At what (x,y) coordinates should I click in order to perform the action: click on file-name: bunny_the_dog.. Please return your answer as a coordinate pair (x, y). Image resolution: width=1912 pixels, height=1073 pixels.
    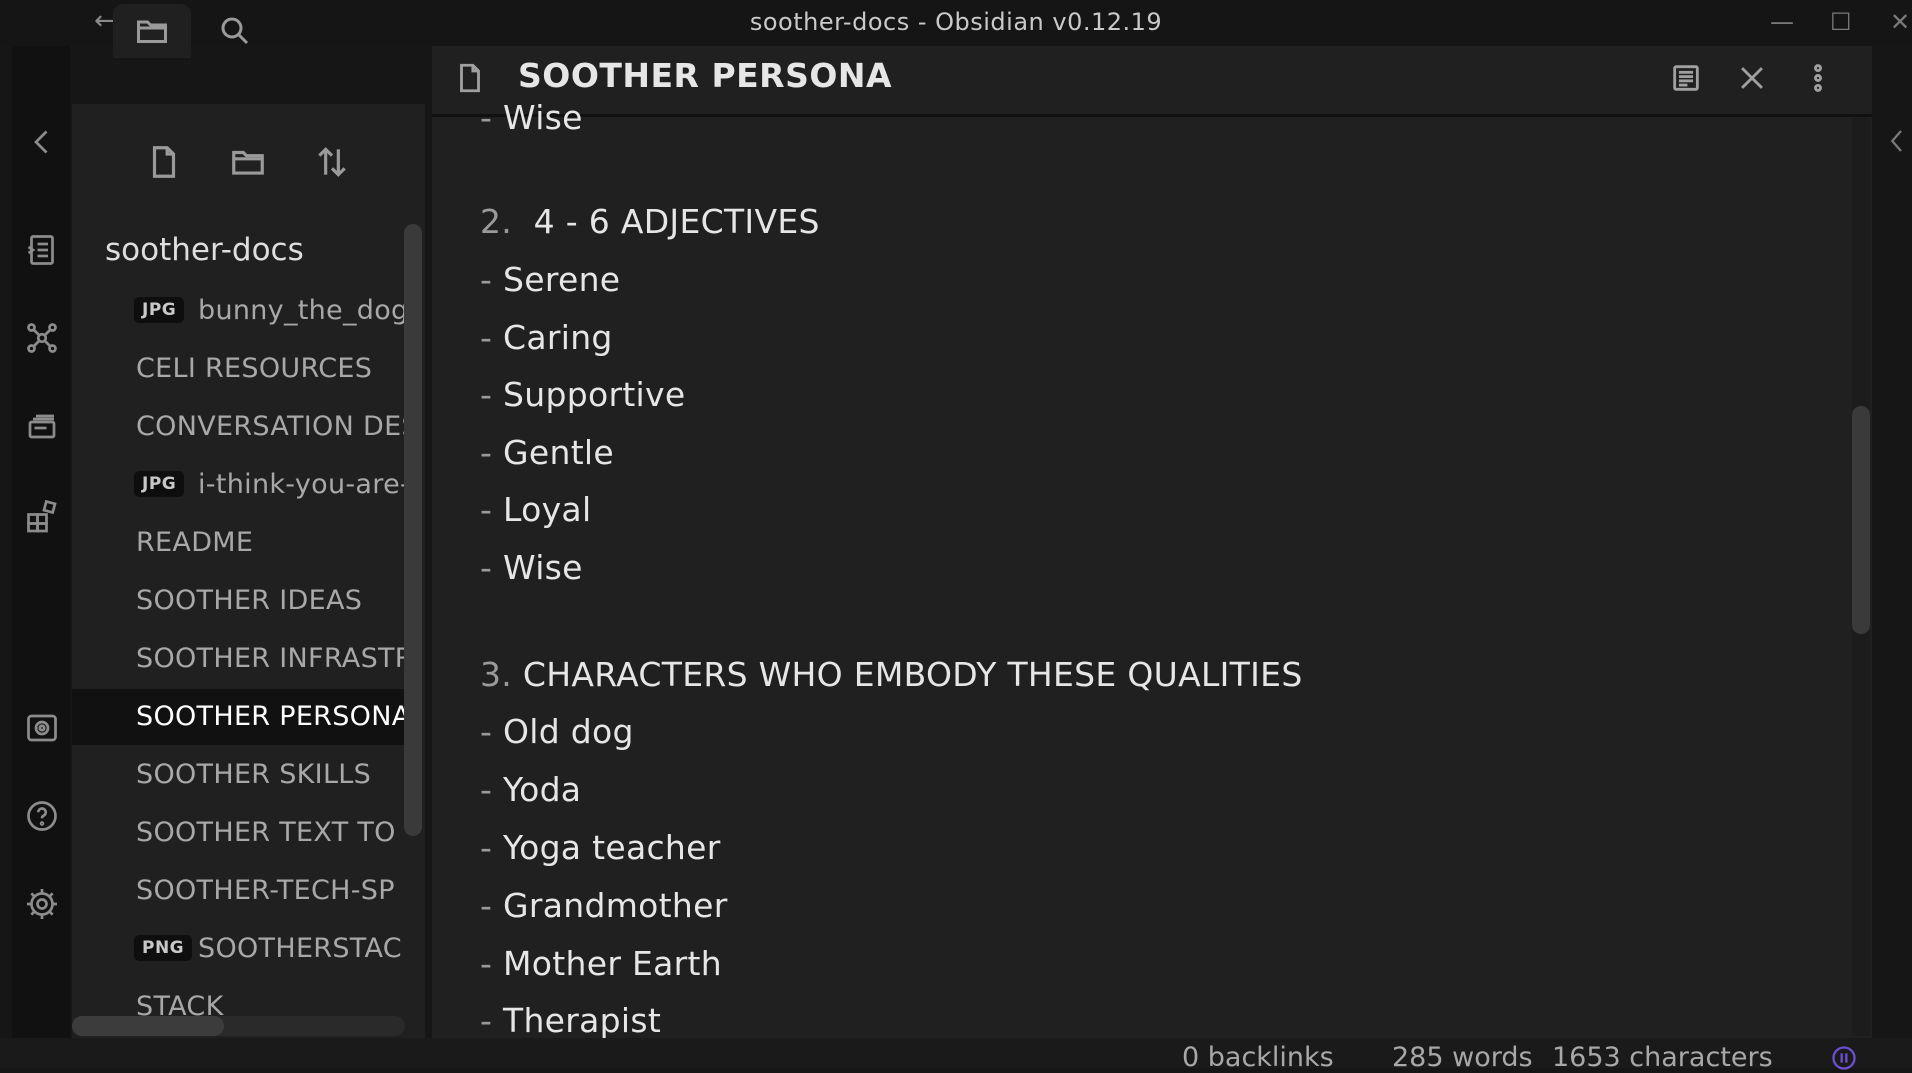
    Looking at the image, I should click on (301, 310).